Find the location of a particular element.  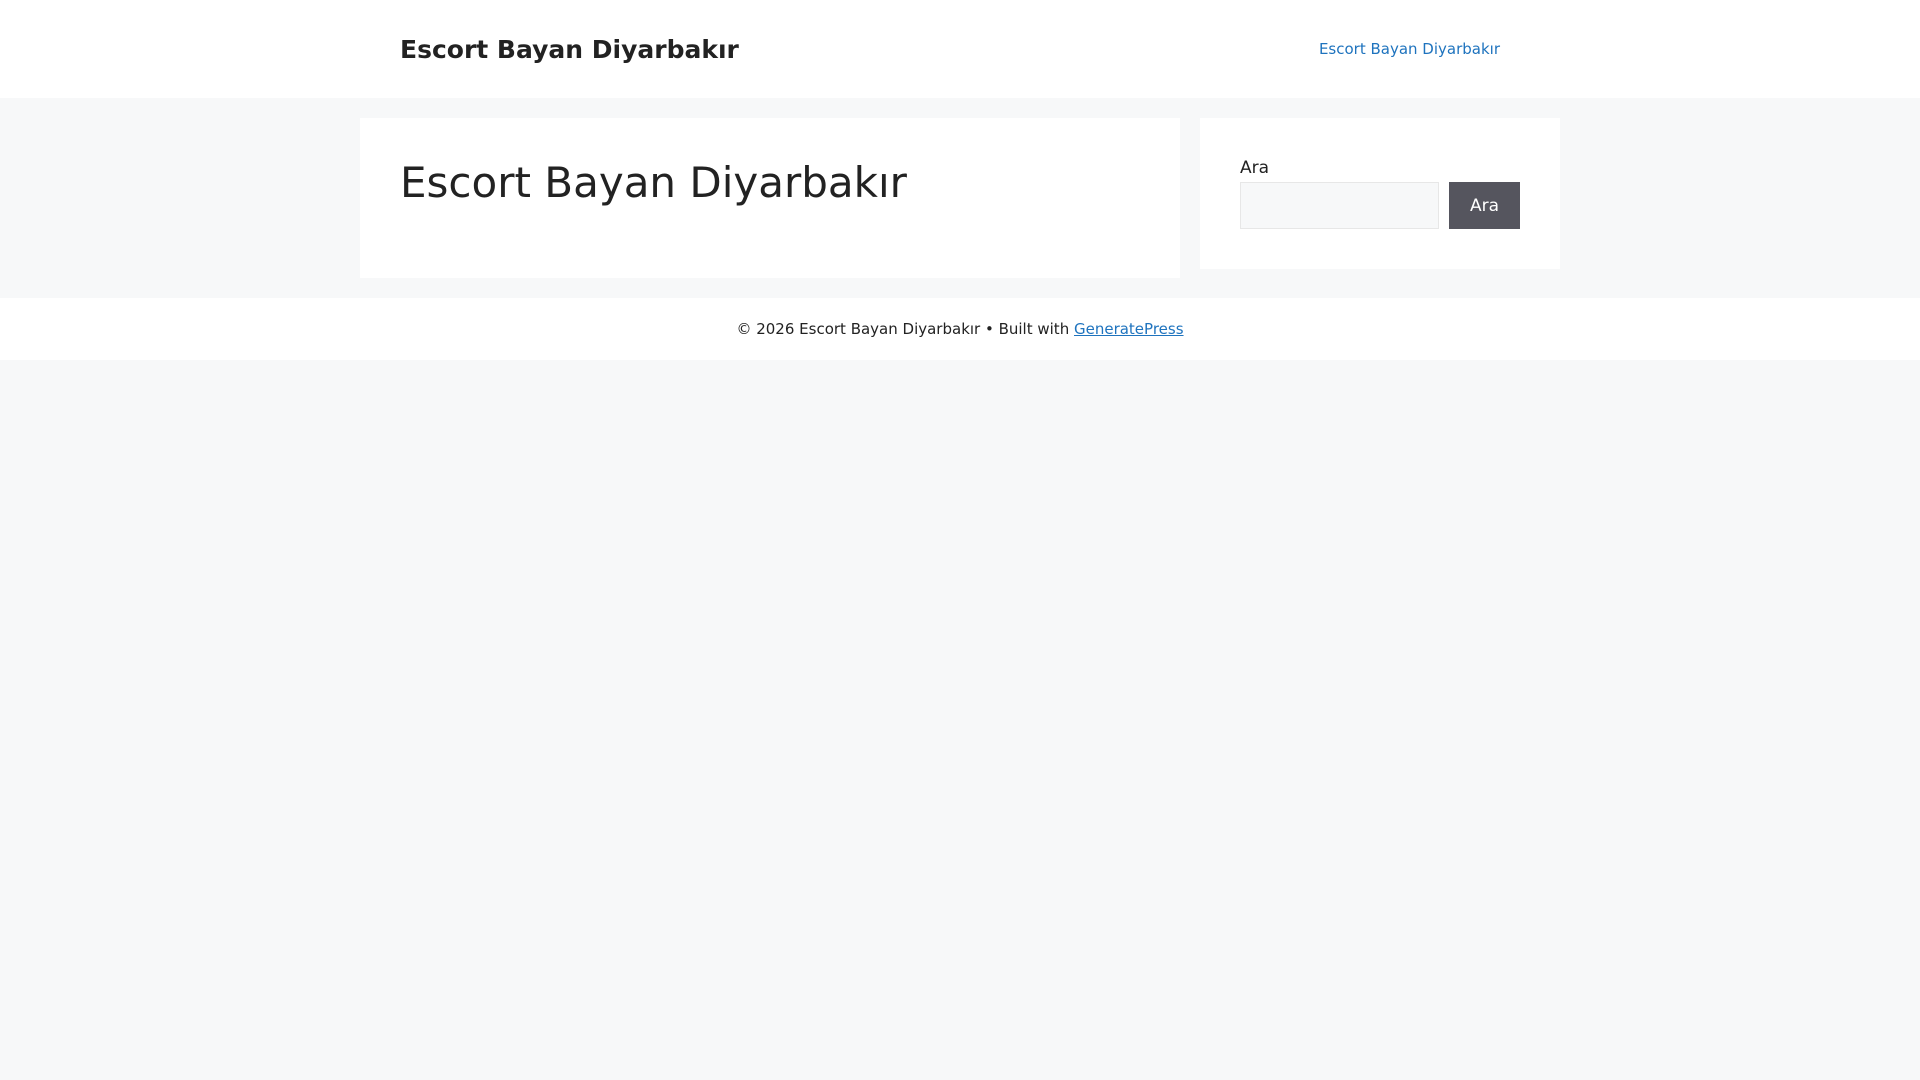

main-navigation: Escort Bayan Diyarbakır is located at coordinates (1409, 49).